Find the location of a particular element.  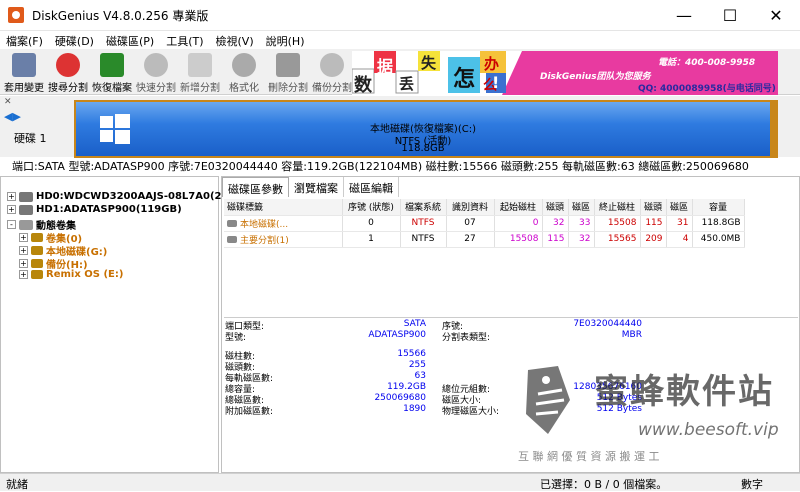

menu-help: 說明(H) is located at coordinates (285, 40).